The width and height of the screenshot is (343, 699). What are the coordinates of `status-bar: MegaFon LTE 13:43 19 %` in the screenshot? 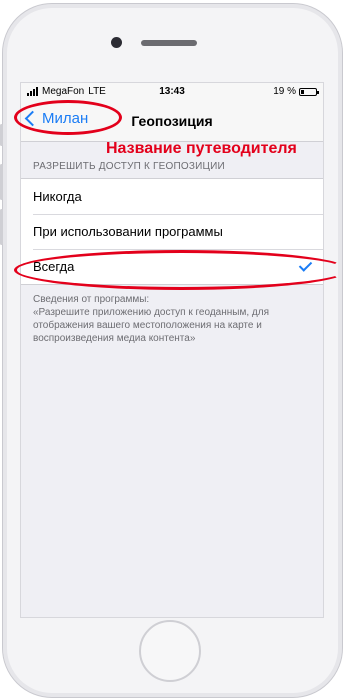 It's located at (172, 92).